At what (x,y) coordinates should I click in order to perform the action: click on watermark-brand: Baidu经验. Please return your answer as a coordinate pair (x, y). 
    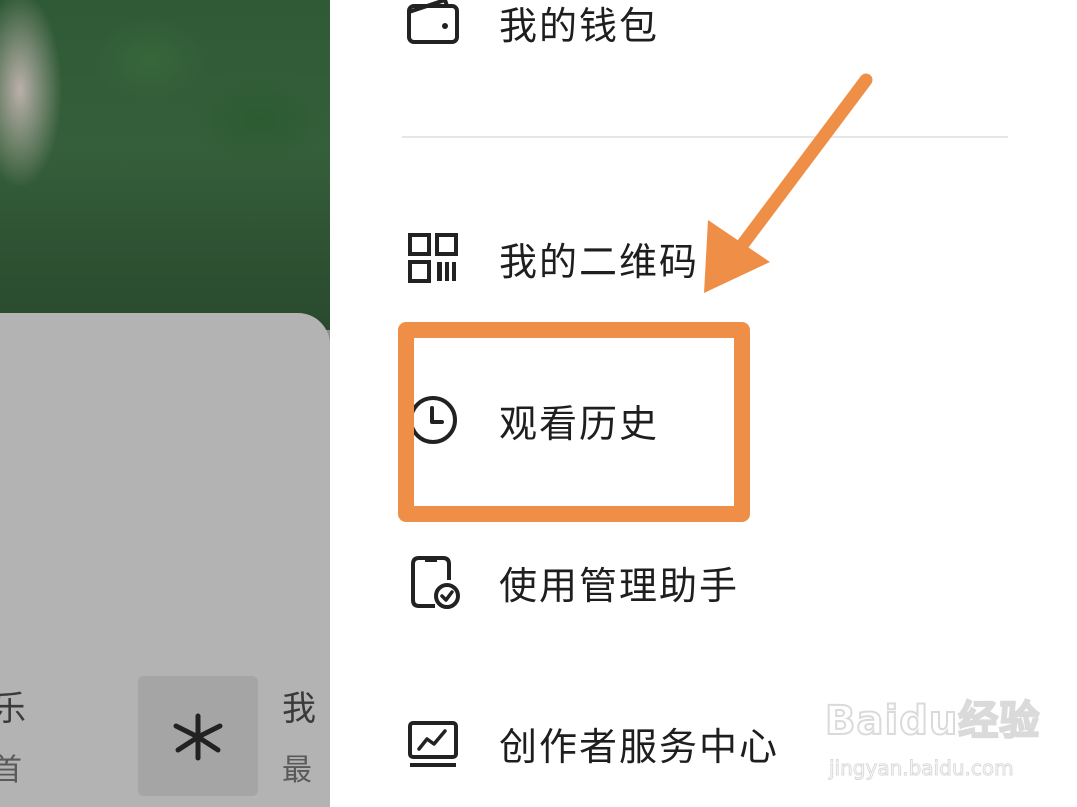
    Looking at the image, I should click on (932, 721).